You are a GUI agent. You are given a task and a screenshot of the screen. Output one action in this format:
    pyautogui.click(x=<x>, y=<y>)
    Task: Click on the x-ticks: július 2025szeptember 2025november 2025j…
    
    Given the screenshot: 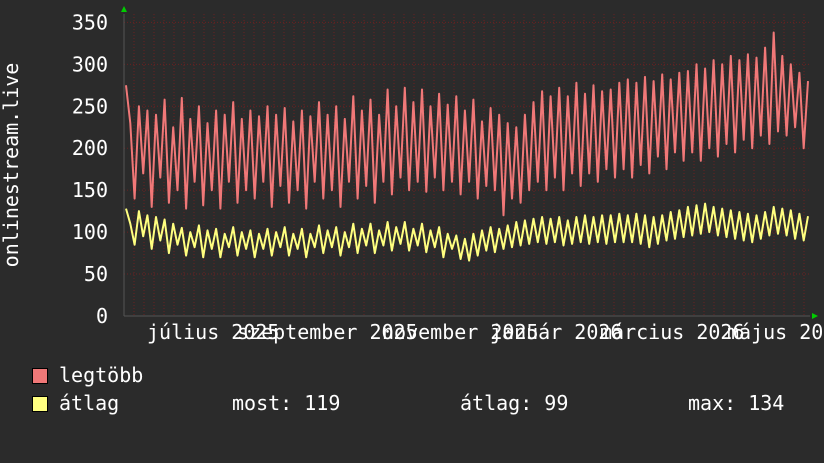 What is the action you would take?
    pyautogui.click(x=485, y=332)
    